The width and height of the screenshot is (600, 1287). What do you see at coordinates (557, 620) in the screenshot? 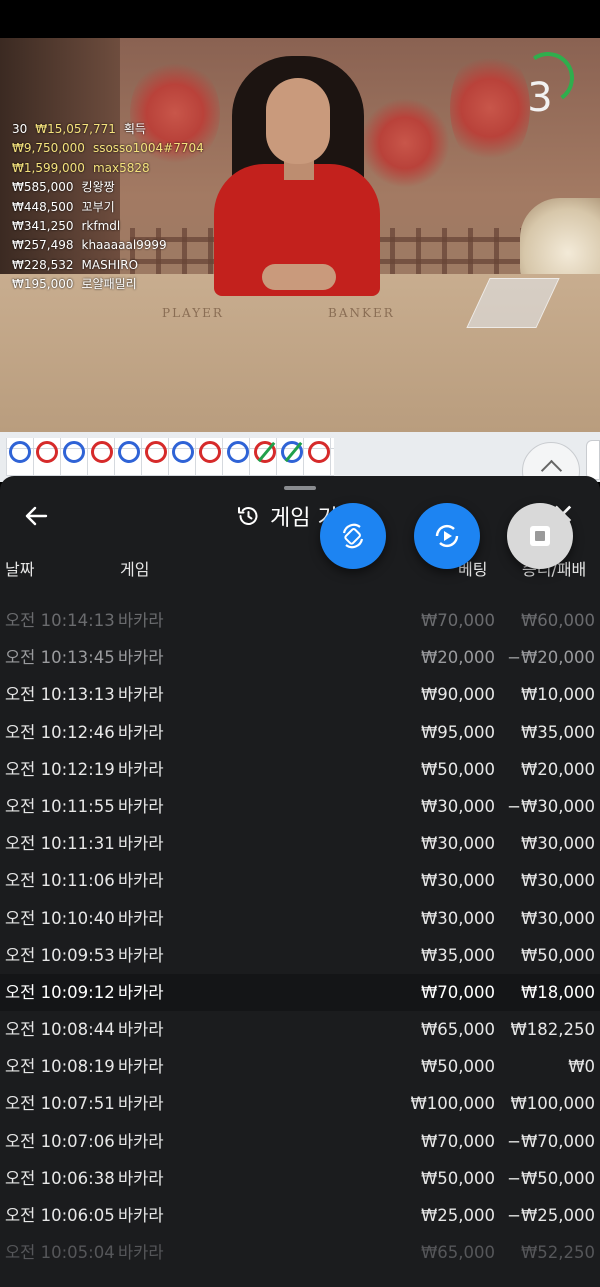
I see `history-result: ₩60,000` at bounding box center [557, 620].